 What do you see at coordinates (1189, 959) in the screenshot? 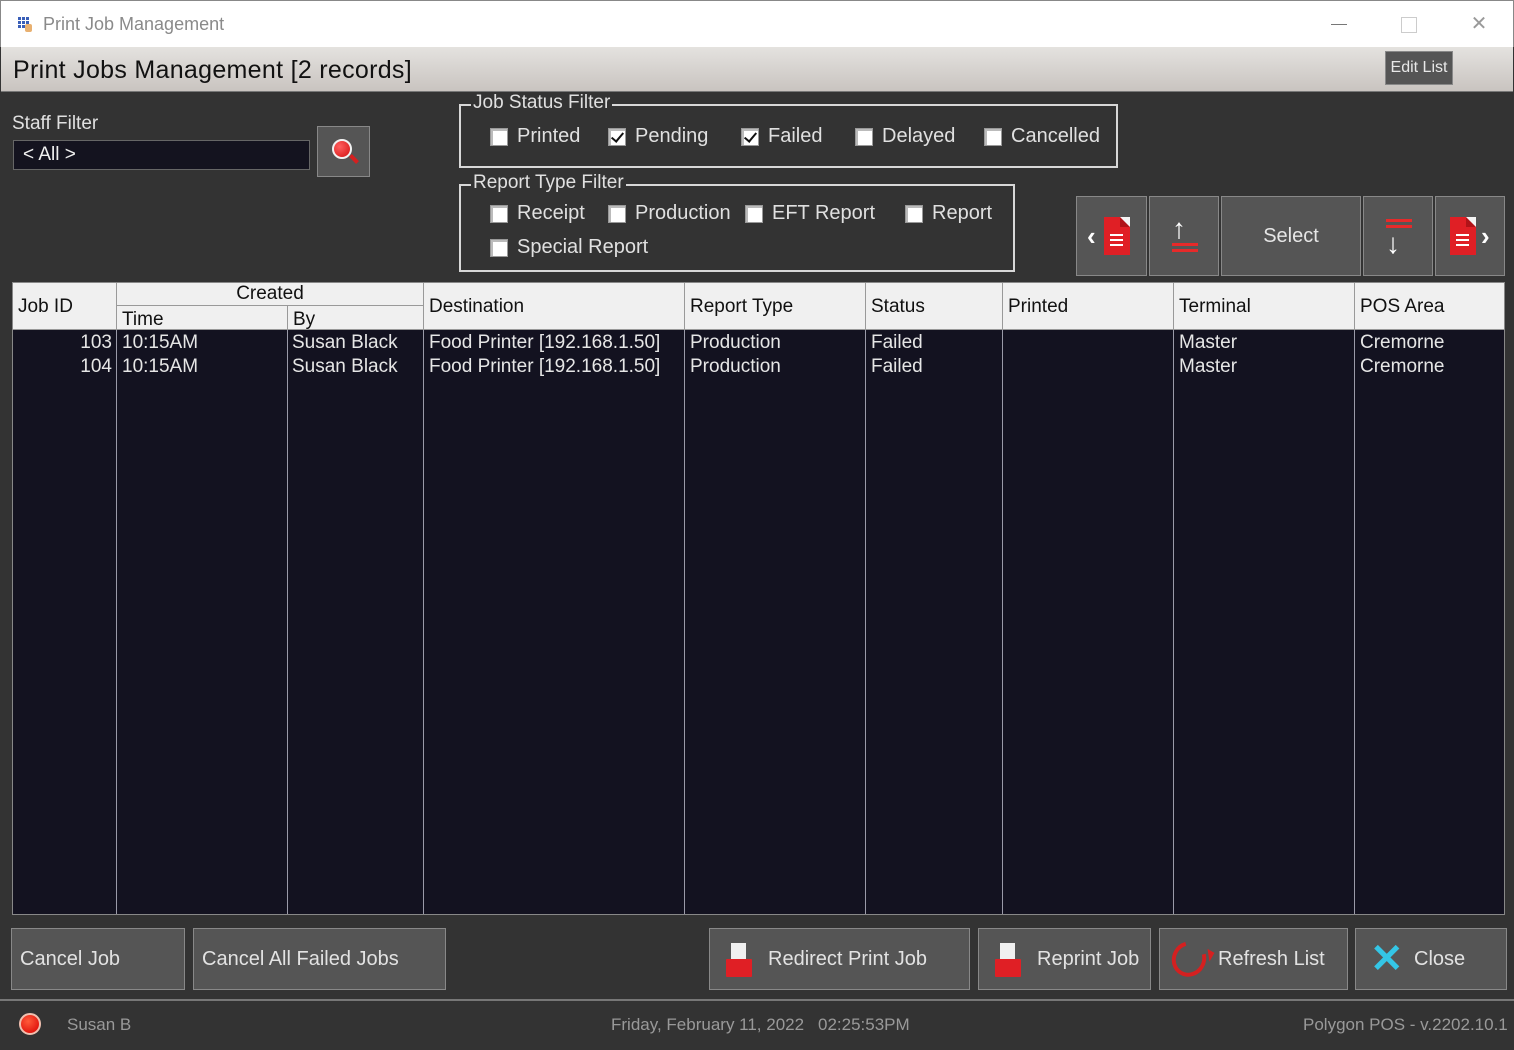
I see `refresh-icon` at bounding box center [1189, 959].